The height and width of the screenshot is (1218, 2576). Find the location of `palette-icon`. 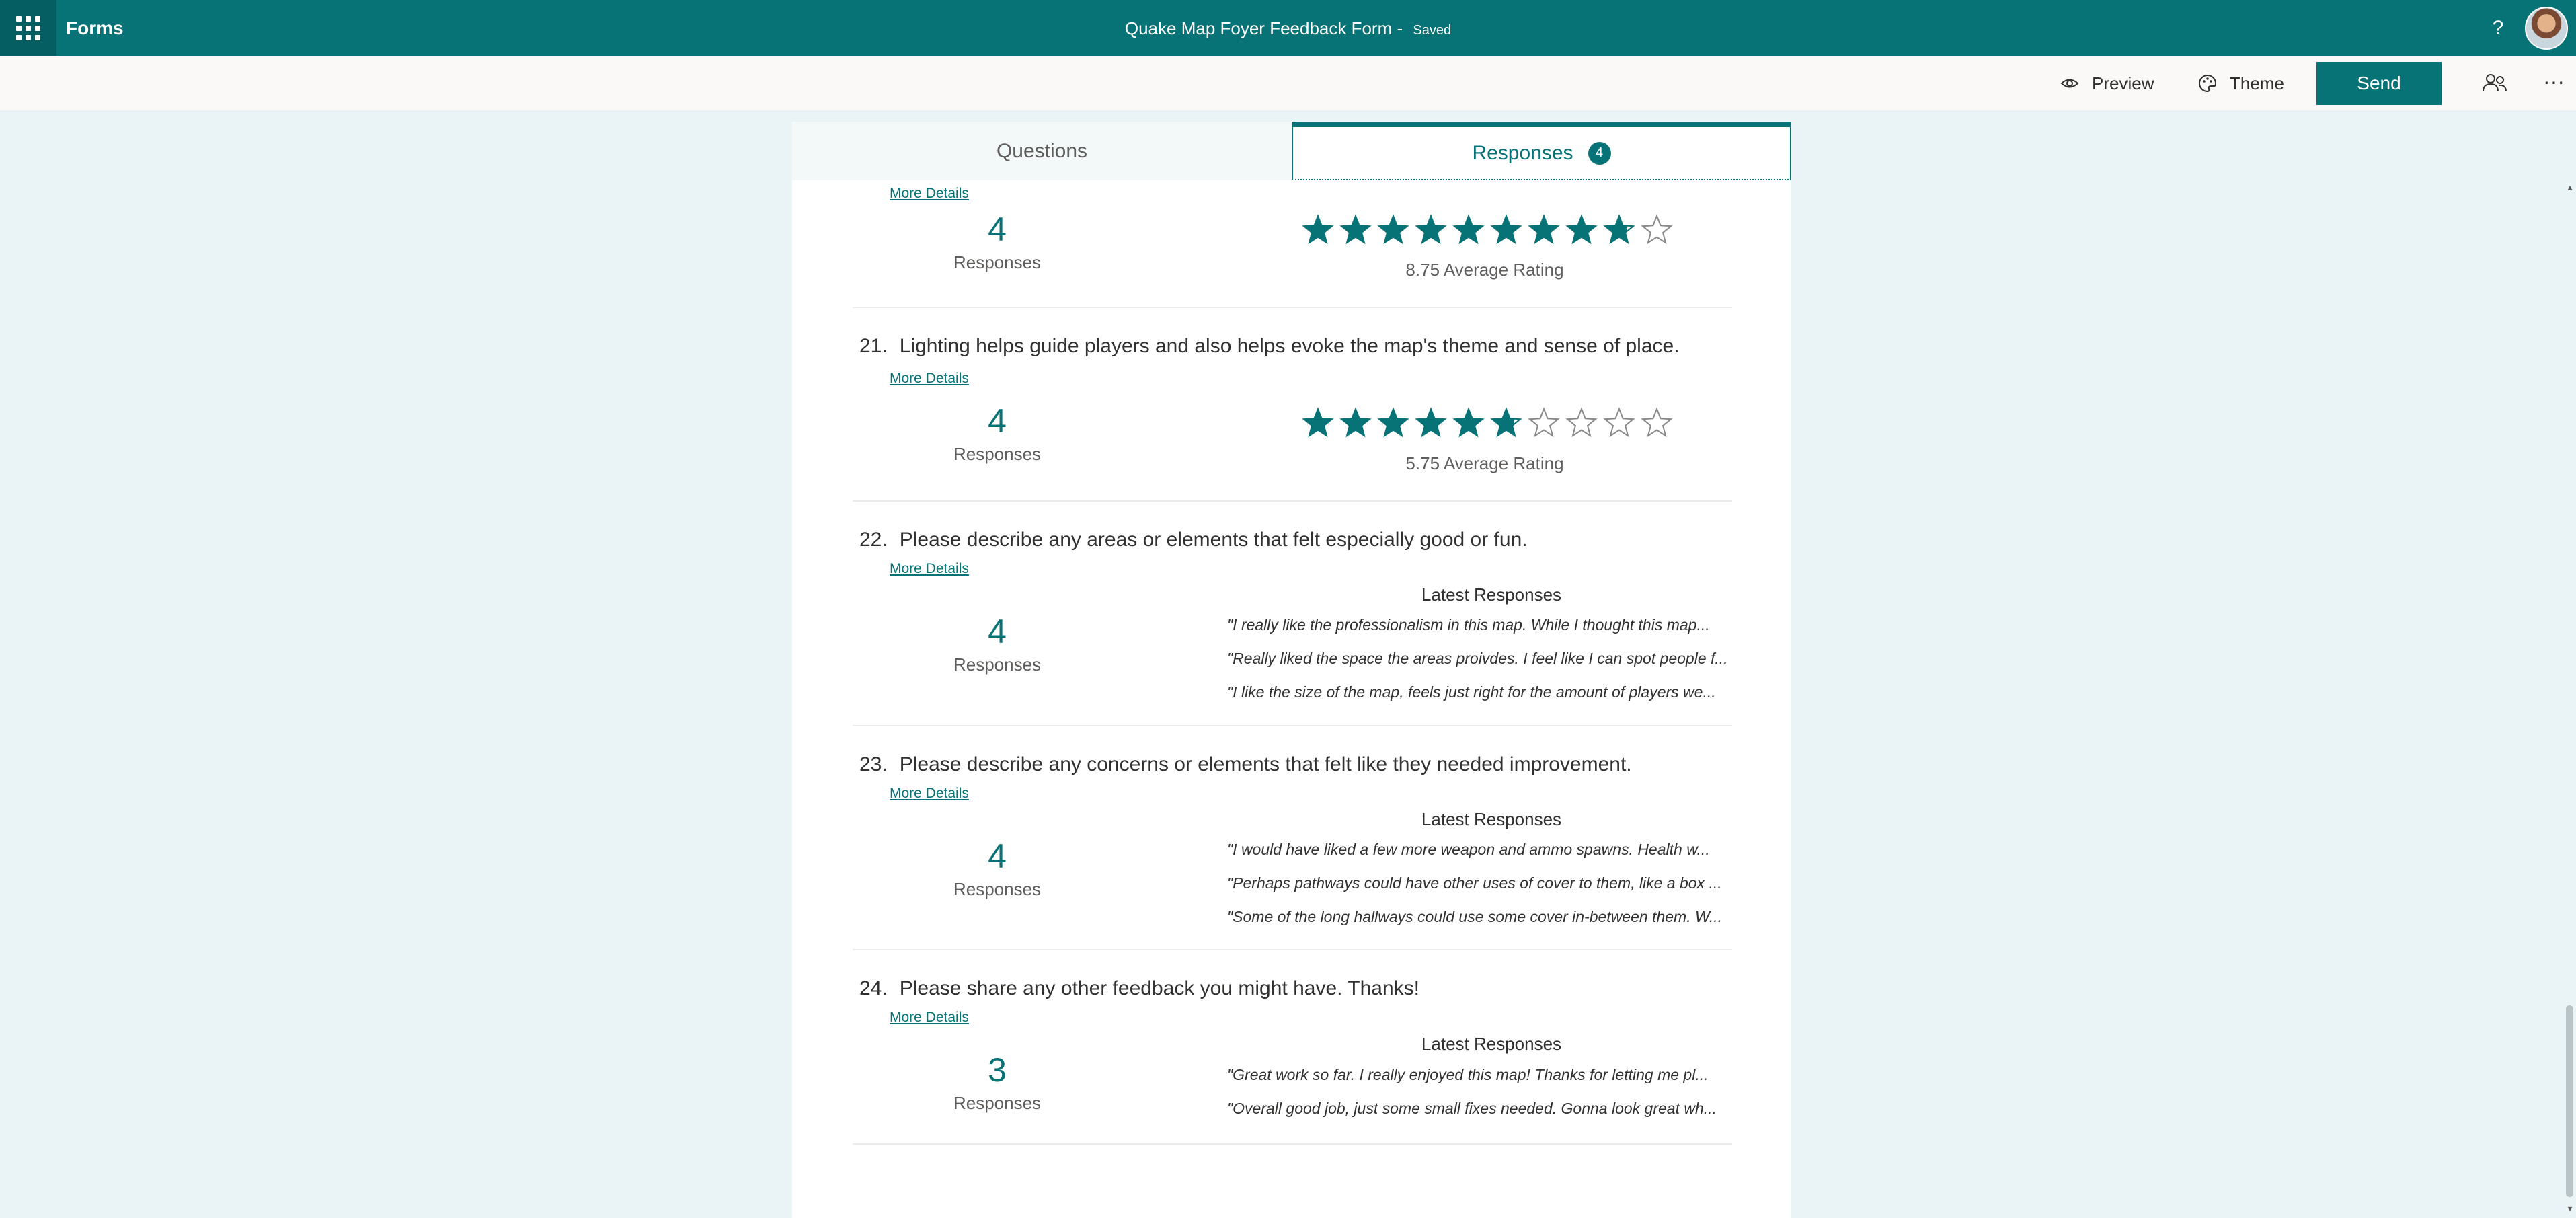

palette-icon is located at coordinates (2208, 83).